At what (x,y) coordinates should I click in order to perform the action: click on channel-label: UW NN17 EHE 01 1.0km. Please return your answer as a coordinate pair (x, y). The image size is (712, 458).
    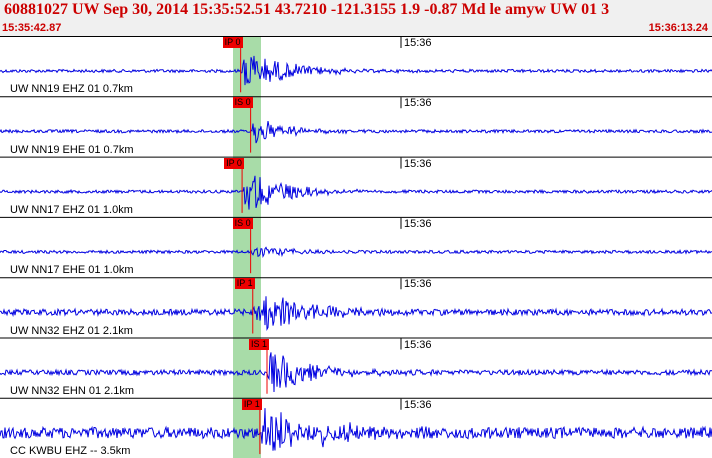
    Looking at the image, I should click on (72, 270).